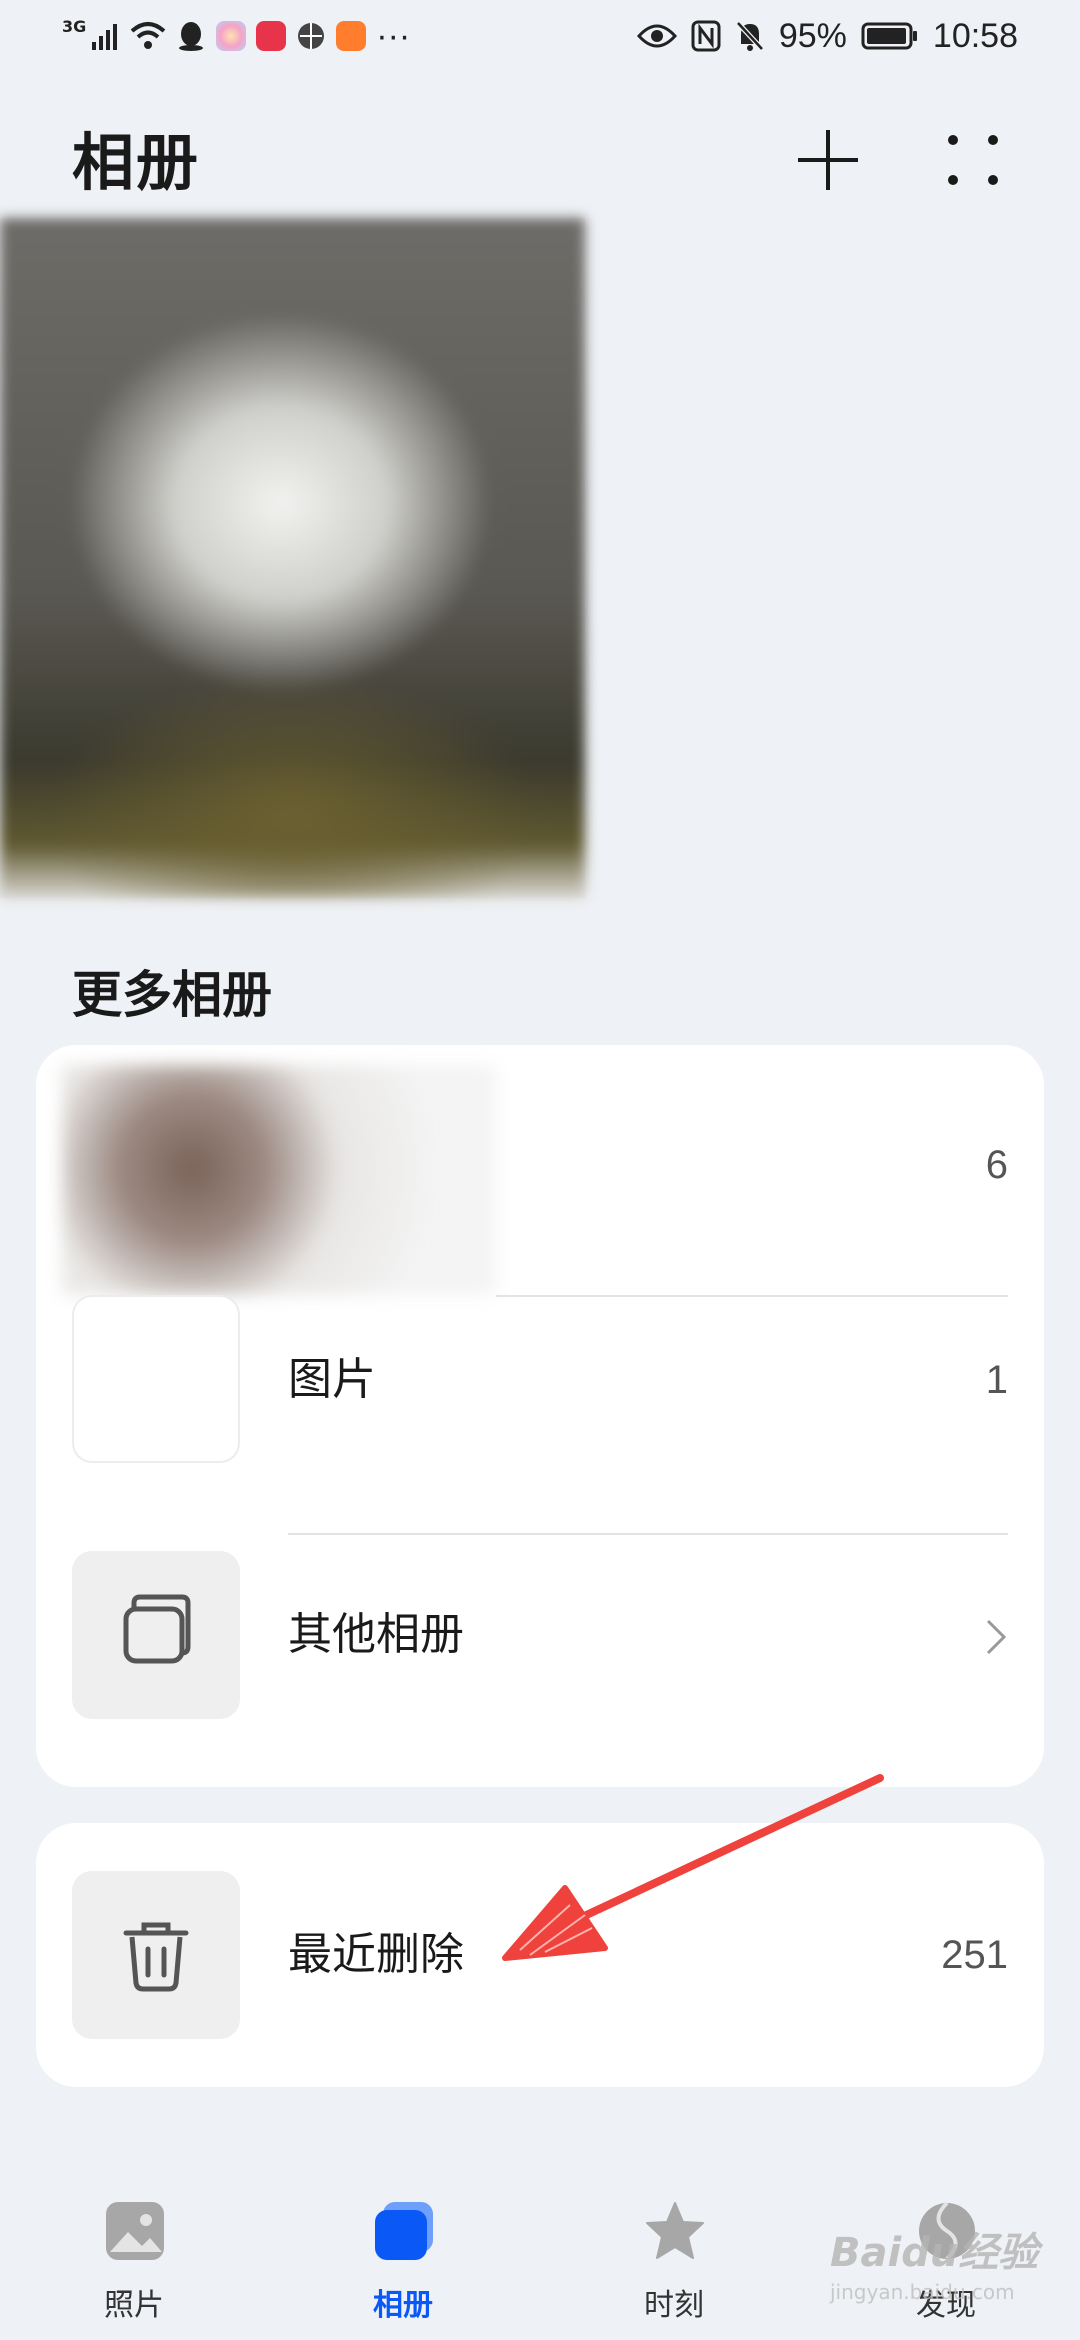 The width and height of the screenshot is (1080, 2340). I want to click on trash-icon, so click(156, 1957).